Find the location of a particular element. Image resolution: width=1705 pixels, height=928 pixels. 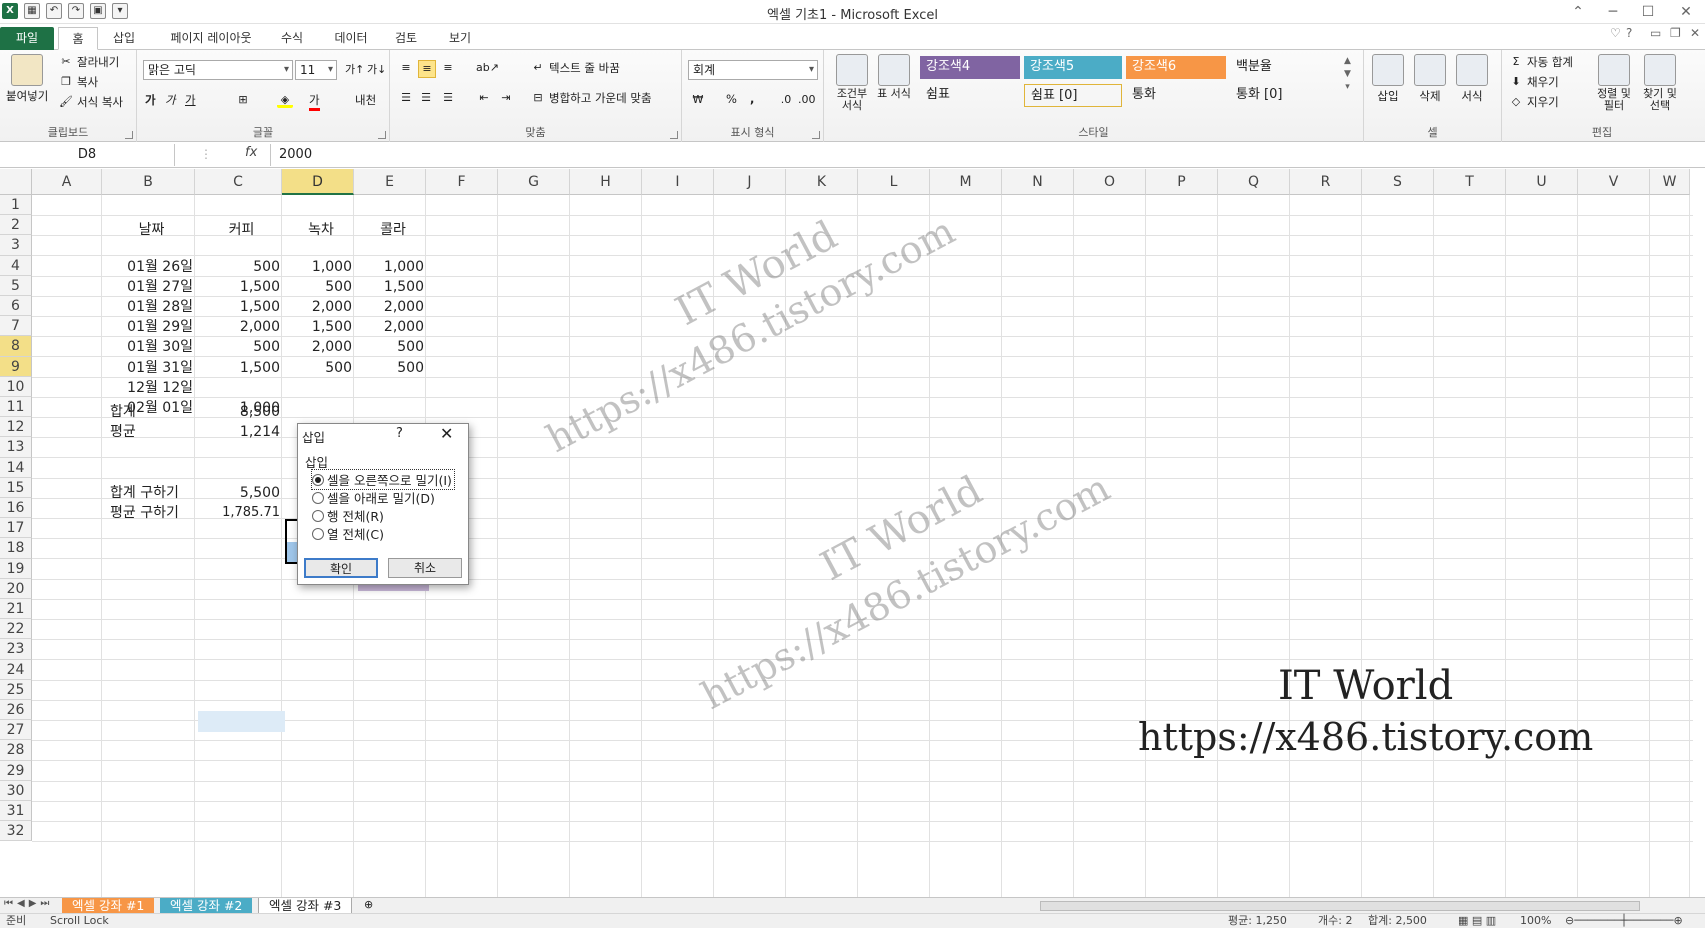

avg-calc-label: 평균 구하기 is located at coordinates (151, 513).